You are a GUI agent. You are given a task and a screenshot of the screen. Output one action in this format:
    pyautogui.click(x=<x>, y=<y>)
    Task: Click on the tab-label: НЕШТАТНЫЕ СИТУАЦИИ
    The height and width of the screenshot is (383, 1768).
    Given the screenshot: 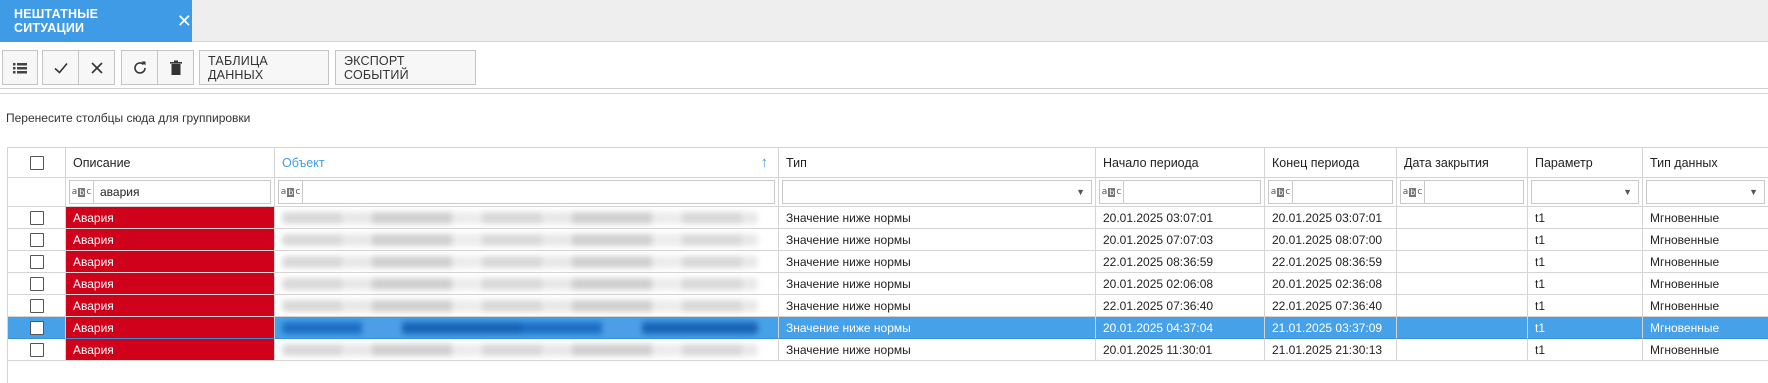 What is the action you would take?
    pyautogui.click(x=56, y=21)
    